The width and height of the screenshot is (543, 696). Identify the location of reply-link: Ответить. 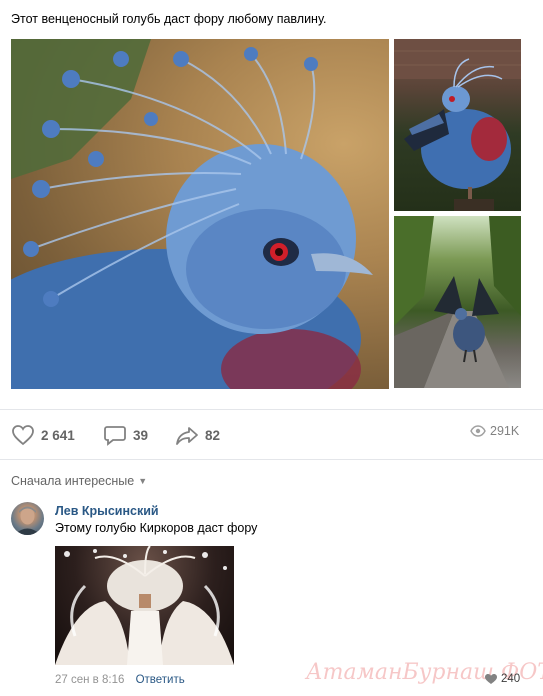
(160, 680).